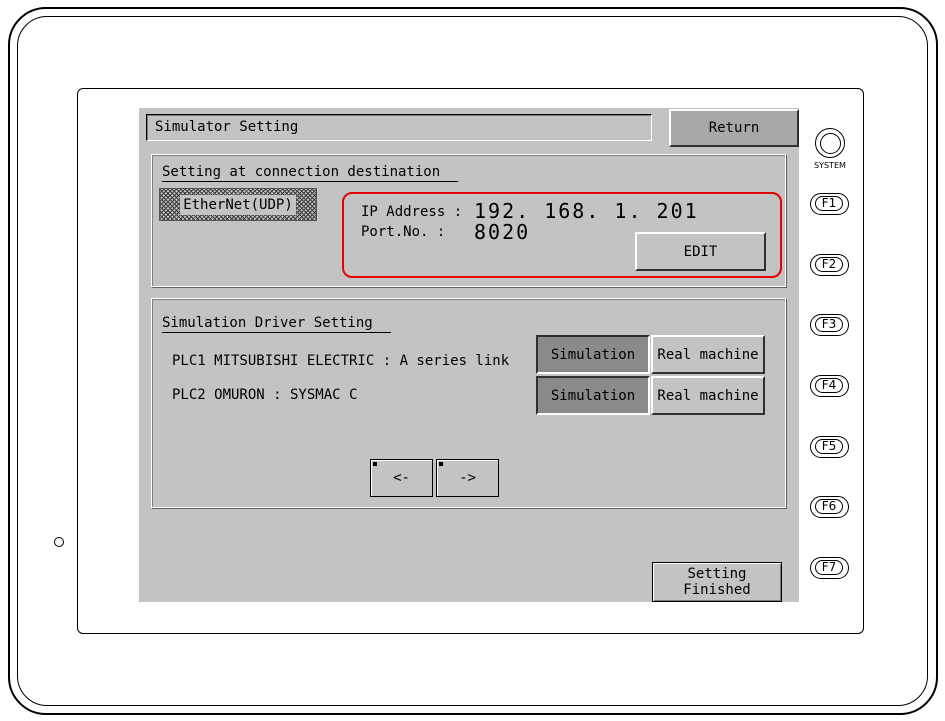 Image resolution: width=945 pixels, height=721 pixels. I want to click on f1-key-label: F1, so click(829, 203).